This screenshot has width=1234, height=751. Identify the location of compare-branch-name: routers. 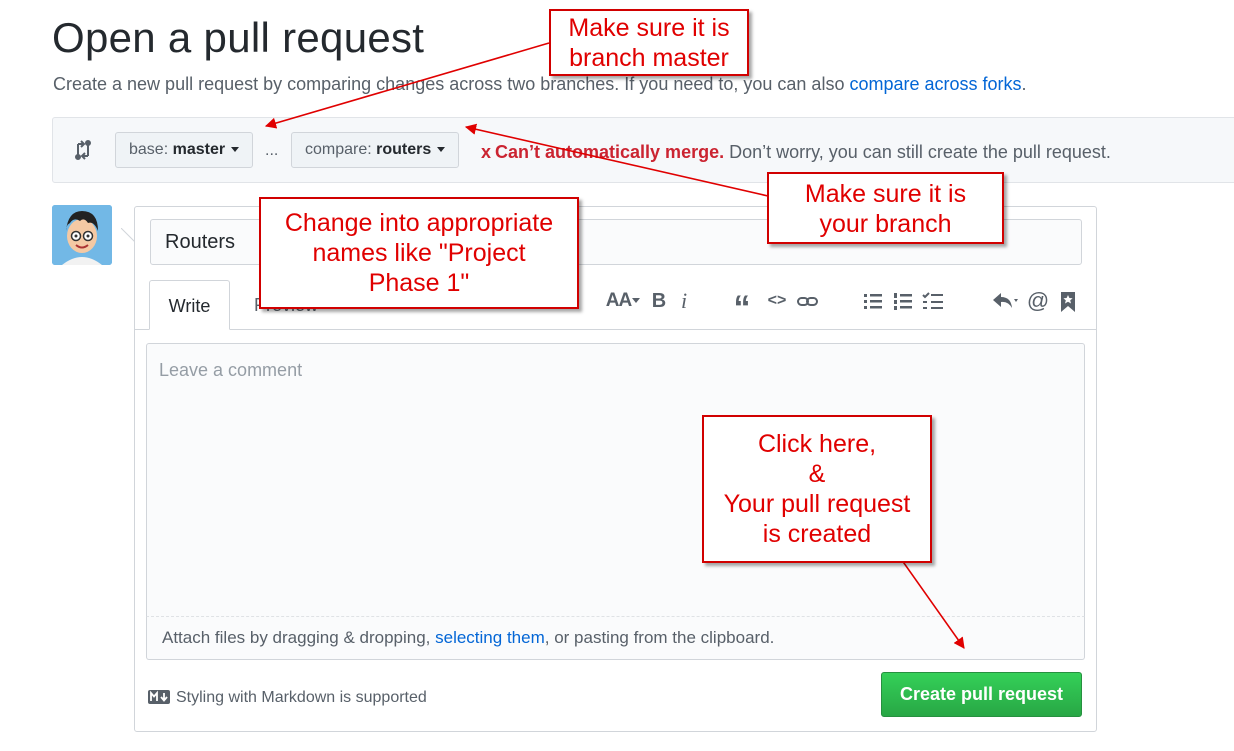
(404, 149).